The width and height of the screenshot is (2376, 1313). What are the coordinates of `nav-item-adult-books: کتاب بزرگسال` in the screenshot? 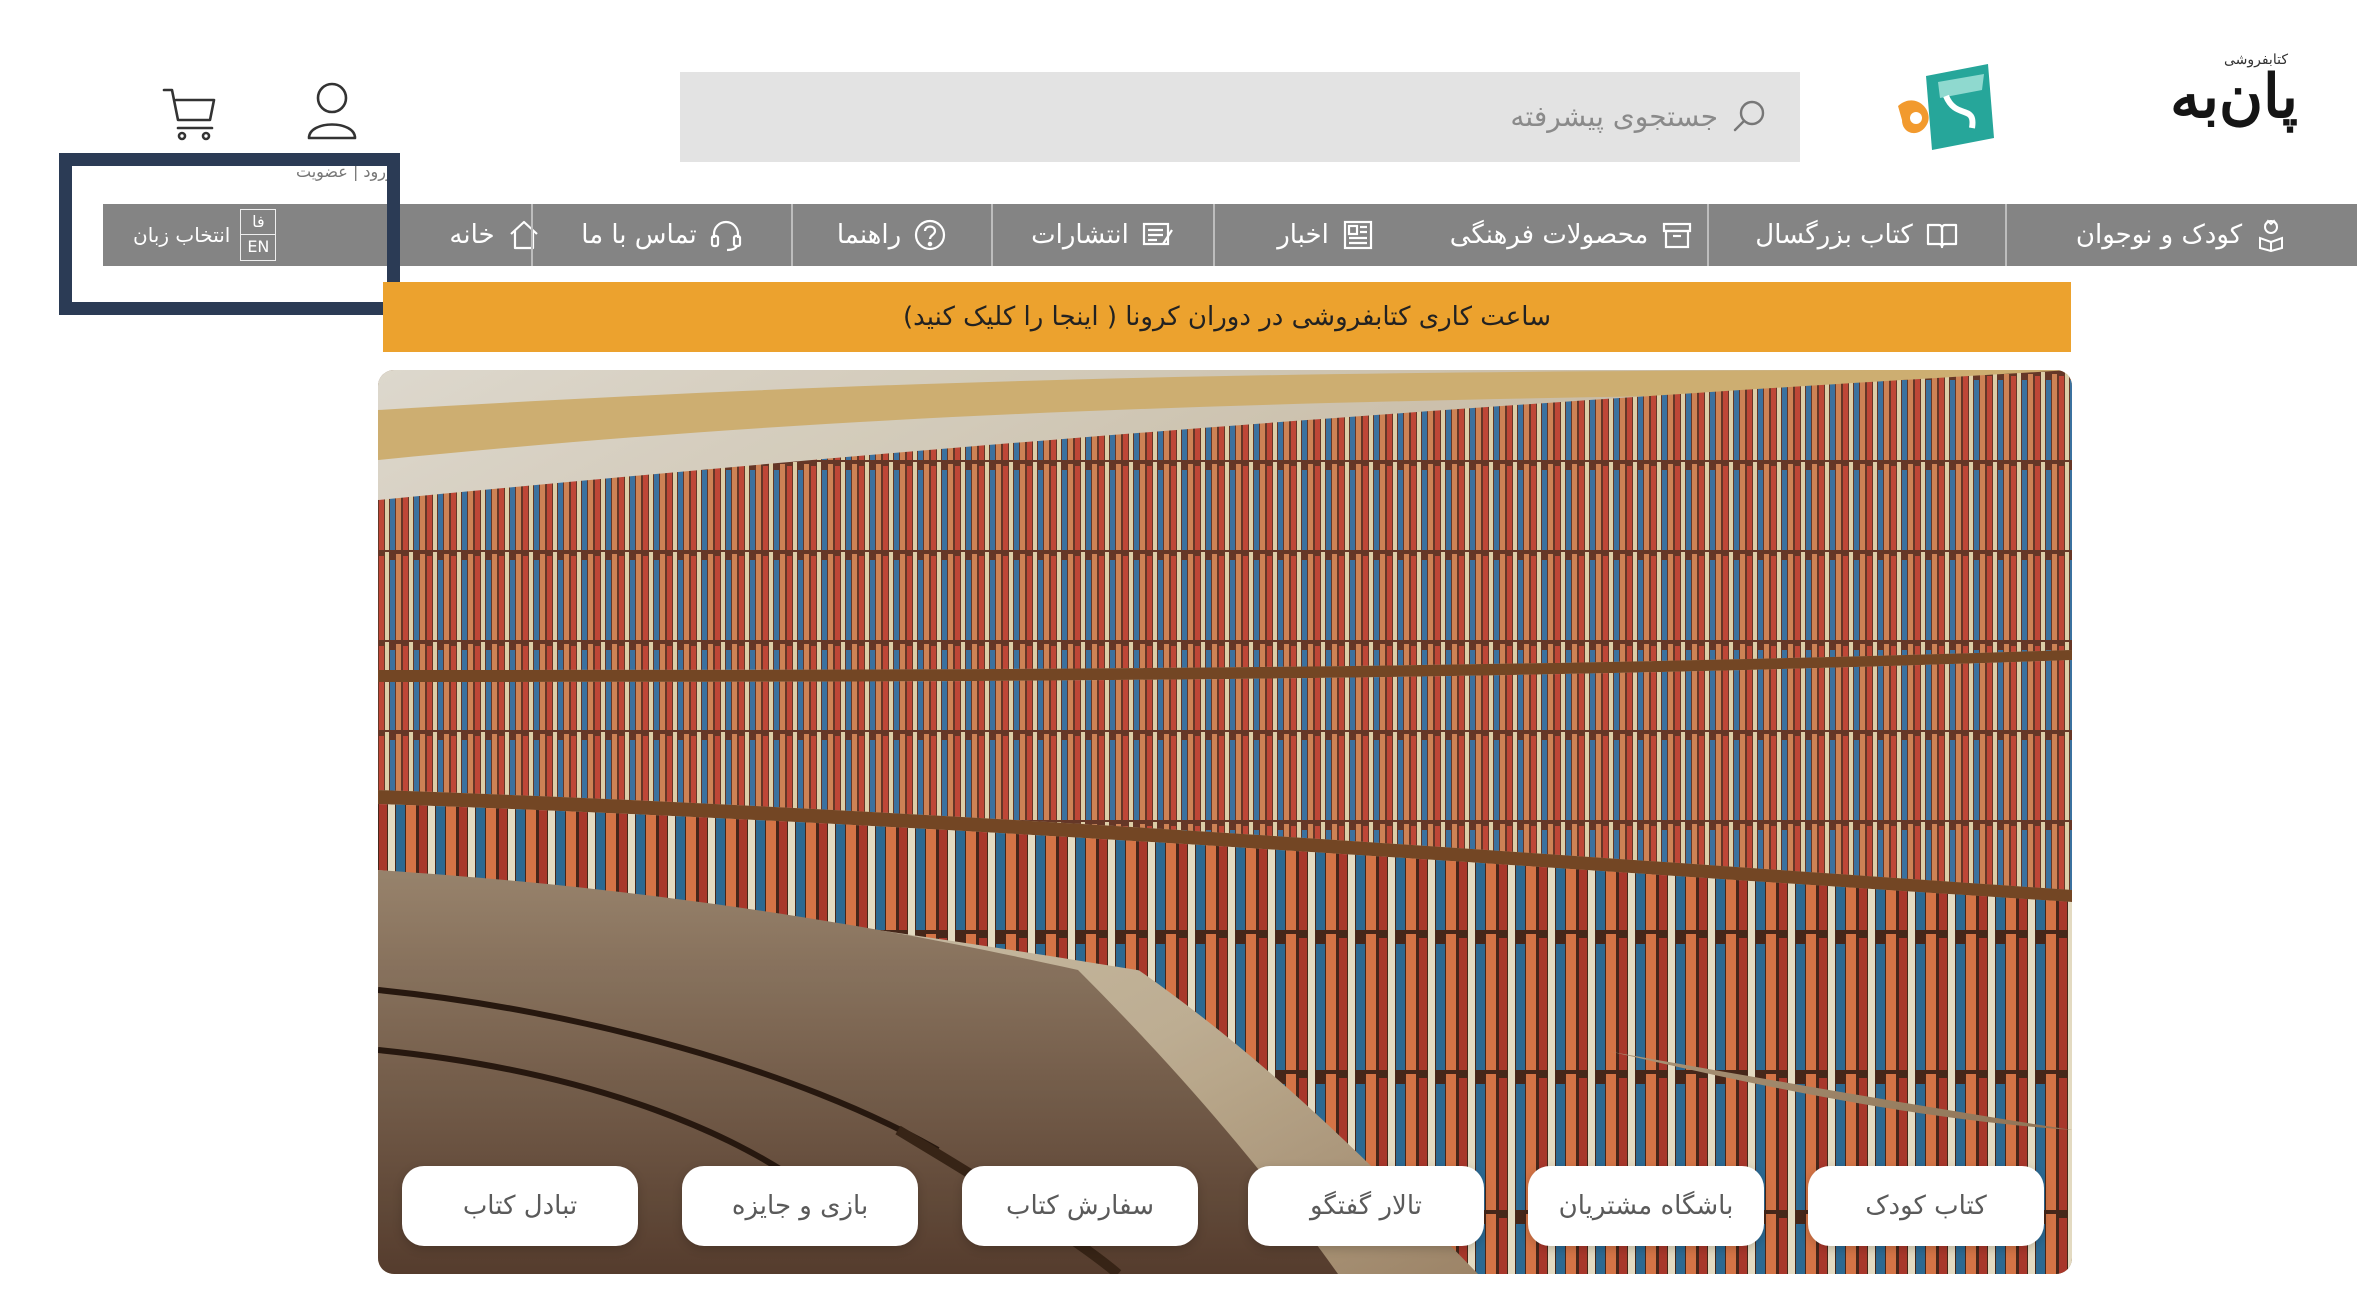 It's located at (1857, 235).